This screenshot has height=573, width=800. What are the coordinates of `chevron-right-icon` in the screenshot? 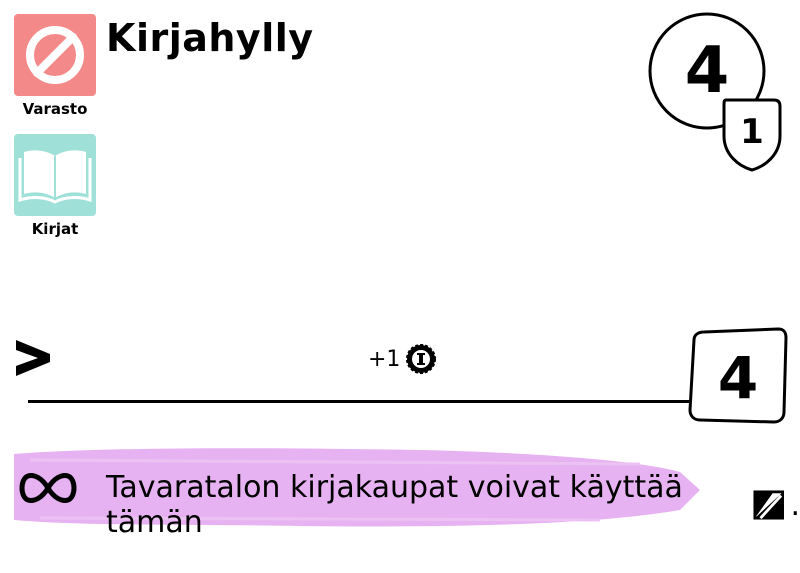 It's located at (33, 358).